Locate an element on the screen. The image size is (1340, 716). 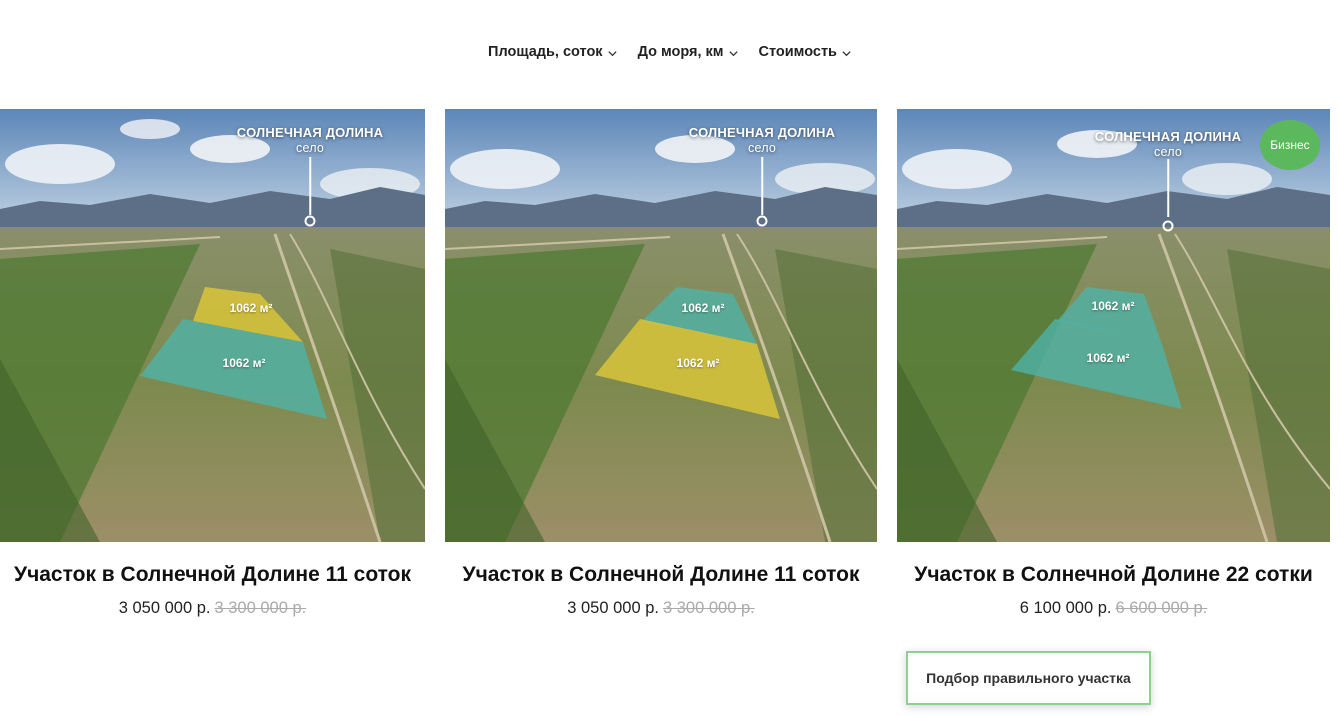
filter-area-label: Площадь, соток is located at coordinates (545, 52).